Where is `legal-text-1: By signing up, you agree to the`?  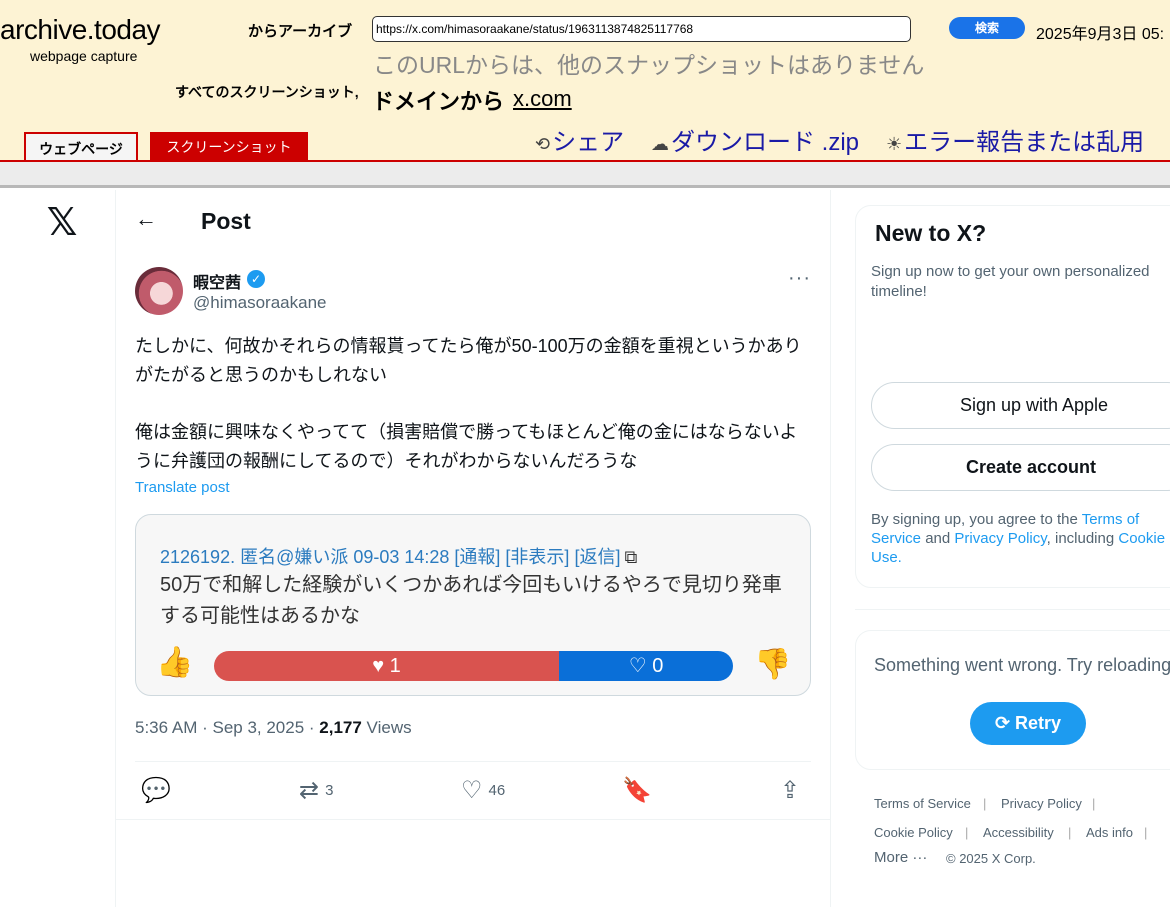
legal-text-1: By signing up, you agree to the is located at coordinates (976, 519).